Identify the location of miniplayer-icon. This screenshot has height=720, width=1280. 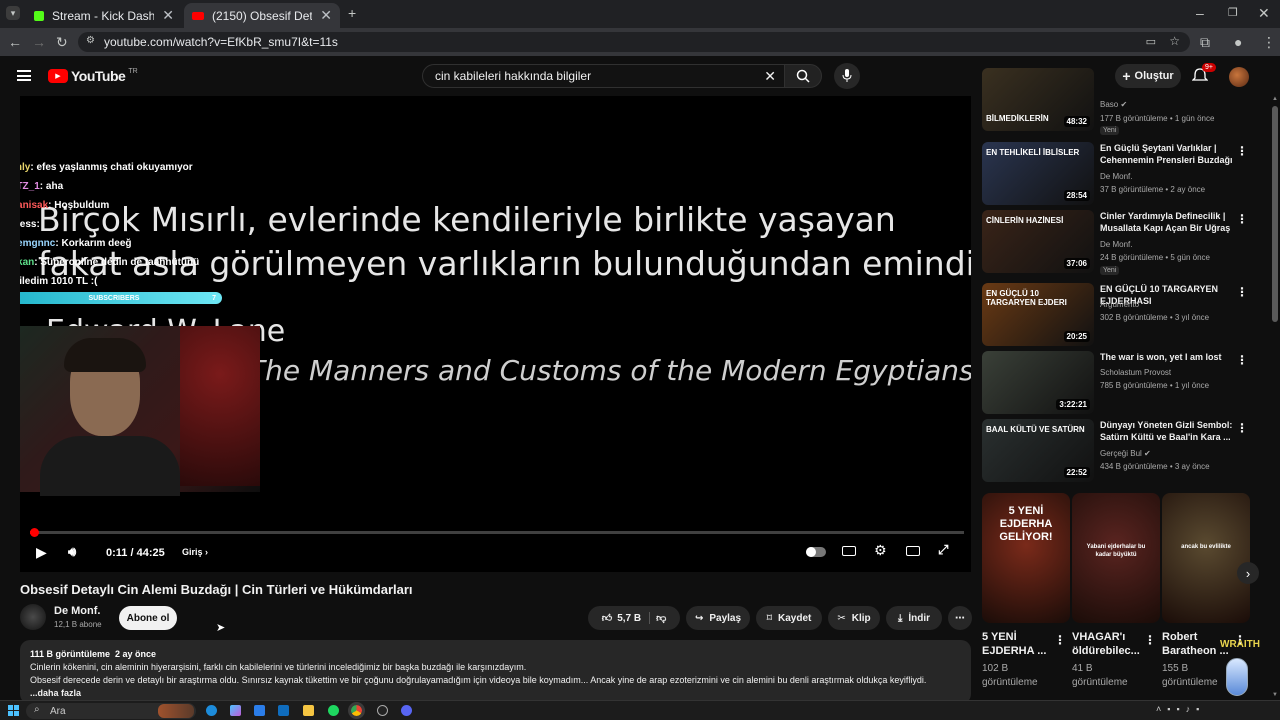
(913, 551).